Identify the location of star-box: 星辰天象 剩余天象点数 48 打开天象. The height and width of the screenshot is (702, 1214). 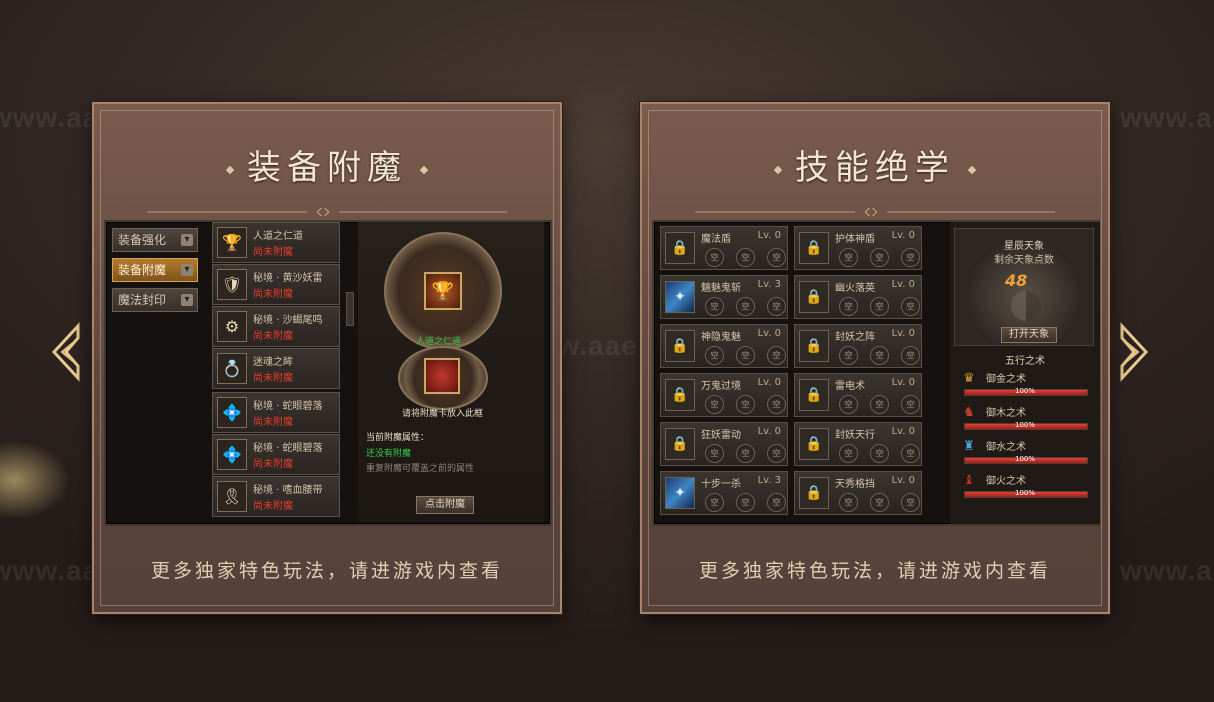
(1024, 287).